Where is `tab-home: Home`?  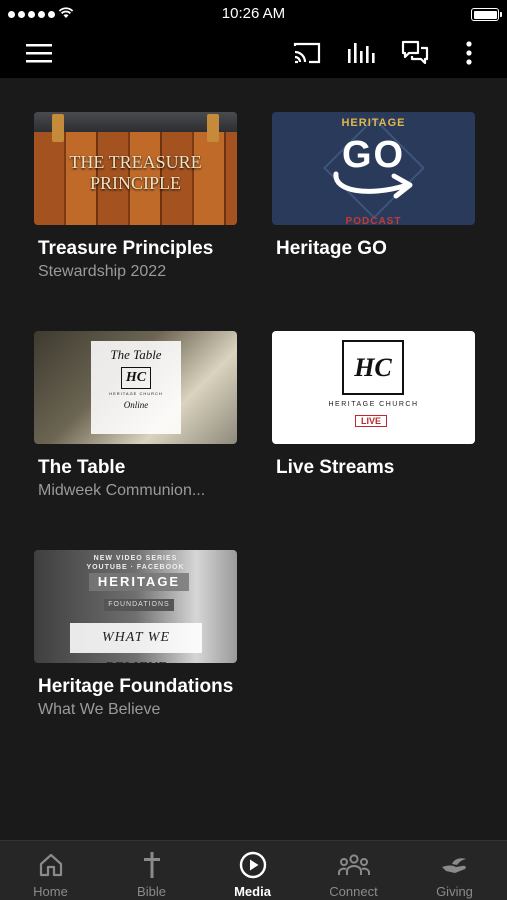
tab-home: Home is located at coordinates (50, 870).